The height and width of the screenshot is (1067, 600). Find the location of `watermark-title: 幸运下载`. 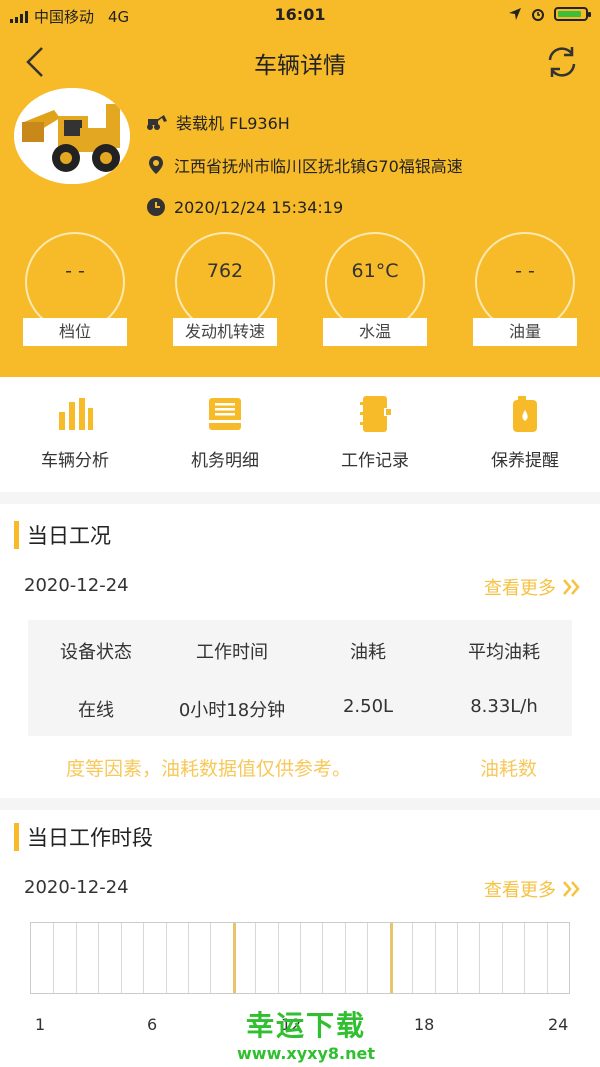

watermark-title: 幸运下载 is located at coordinates (305, 1025).